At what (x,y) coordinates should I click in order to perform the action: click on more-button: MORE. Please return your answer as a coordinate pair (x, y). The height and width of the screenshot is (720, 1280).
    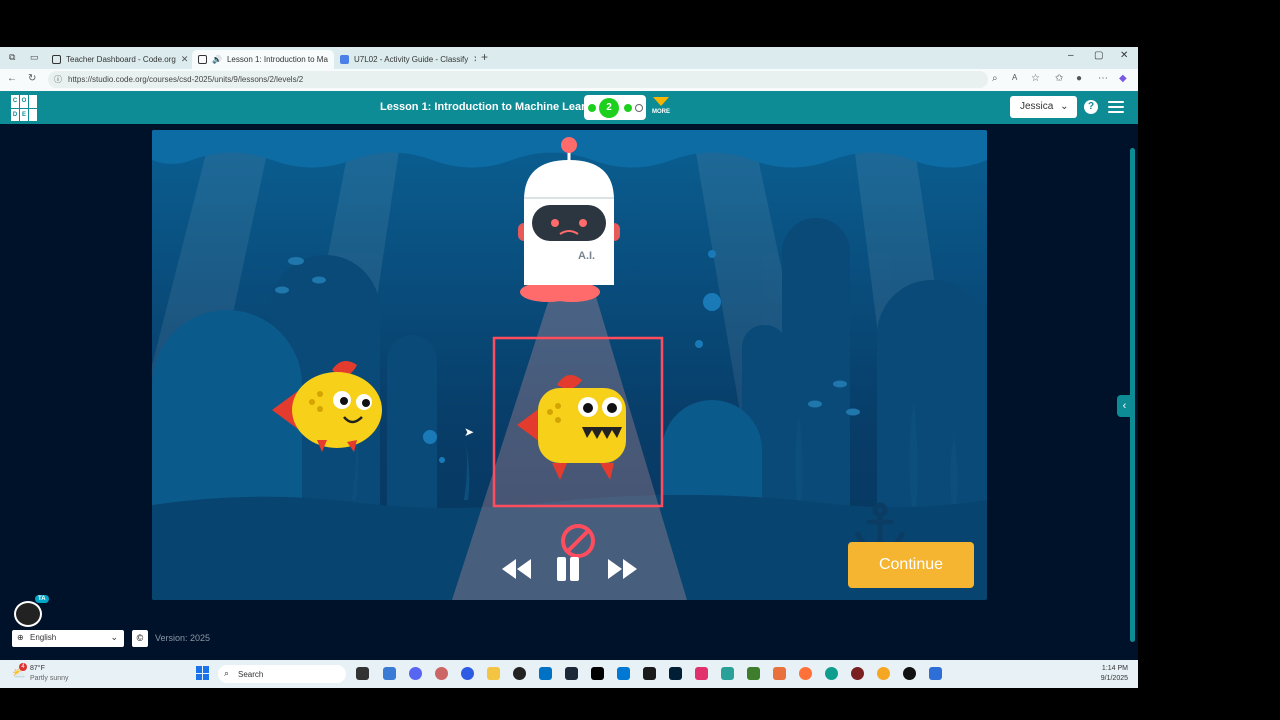
    Looking at the image, I should click on (661, 106).